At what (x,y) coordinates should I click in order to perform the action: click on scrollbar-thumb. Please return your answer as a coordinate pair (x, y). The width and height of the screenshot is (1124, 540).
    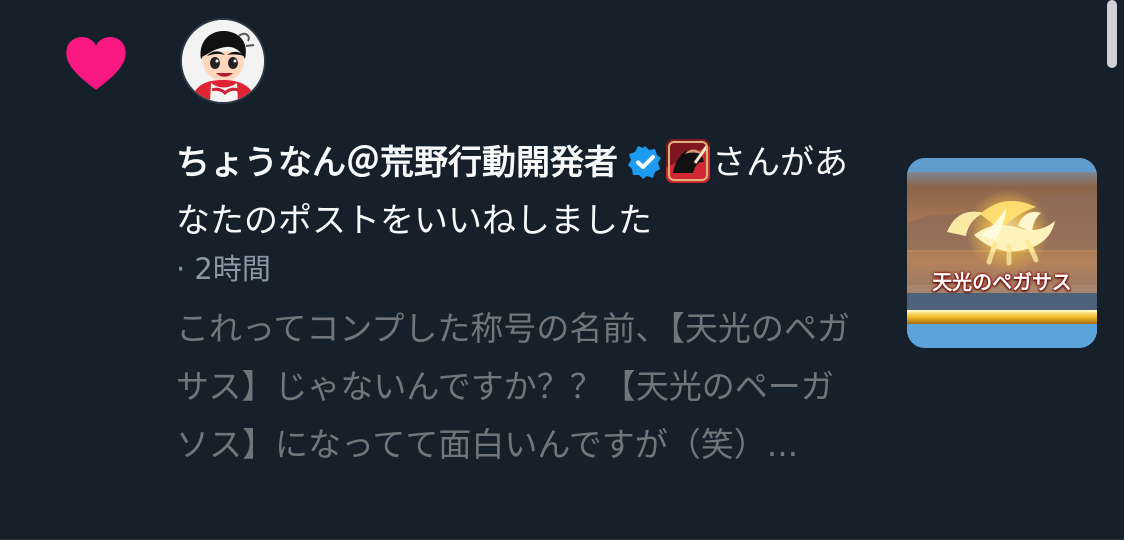
    Looking at the image, I should click on (1112, 34).